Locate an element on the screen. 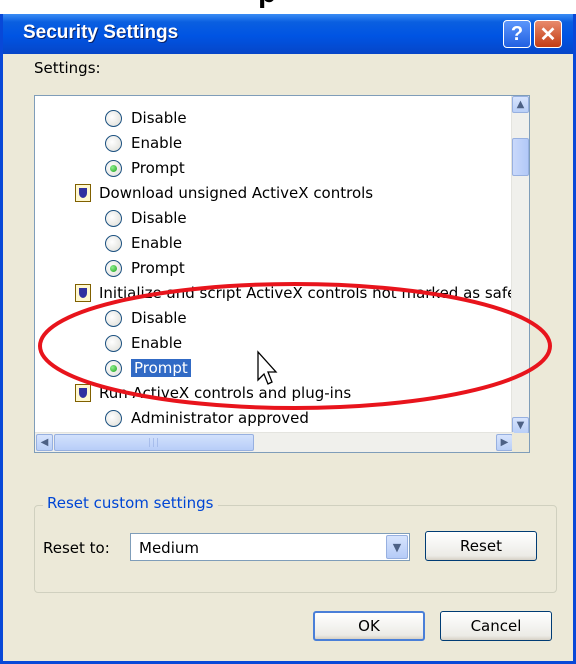 This screenshot has height=664, width=576. chevron-up-icon: ▲ is located at coordinates (520, 104).